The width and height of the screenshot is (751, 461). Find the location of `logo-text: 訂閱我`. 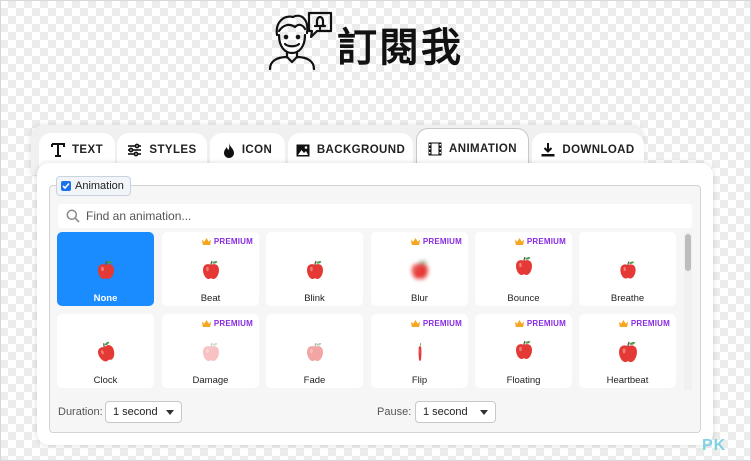

logo-text: 訂閱我 is located at coordinates (400, 47).